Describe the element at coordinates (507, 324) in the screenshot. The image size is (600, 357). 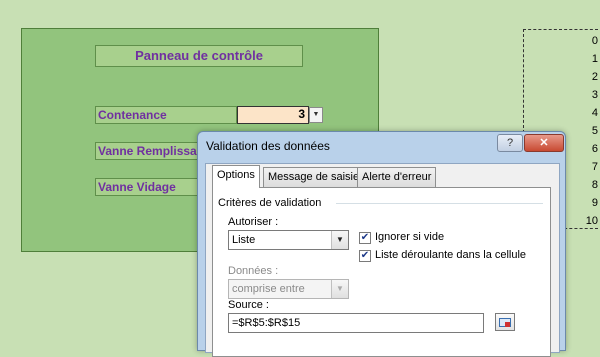
I see `collapse-dialog-arrow-icon` at that location.